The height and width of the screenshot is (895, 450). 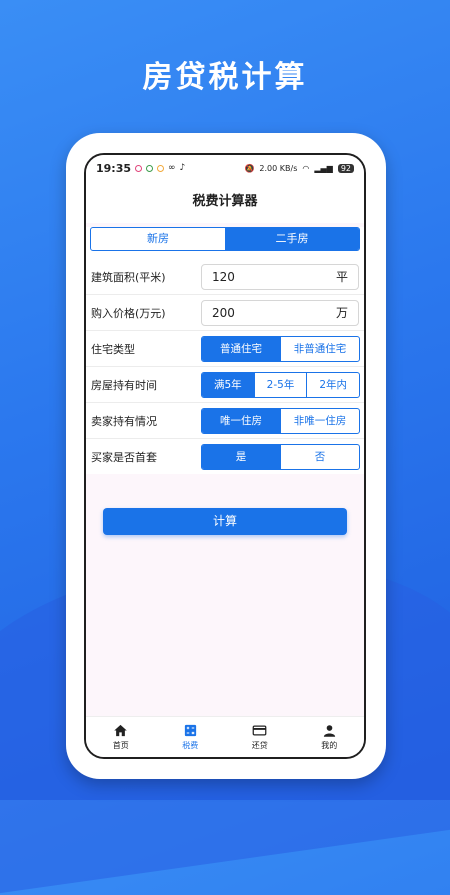 I want to click on battery-indicator: 92, so click(x=345, y=168).